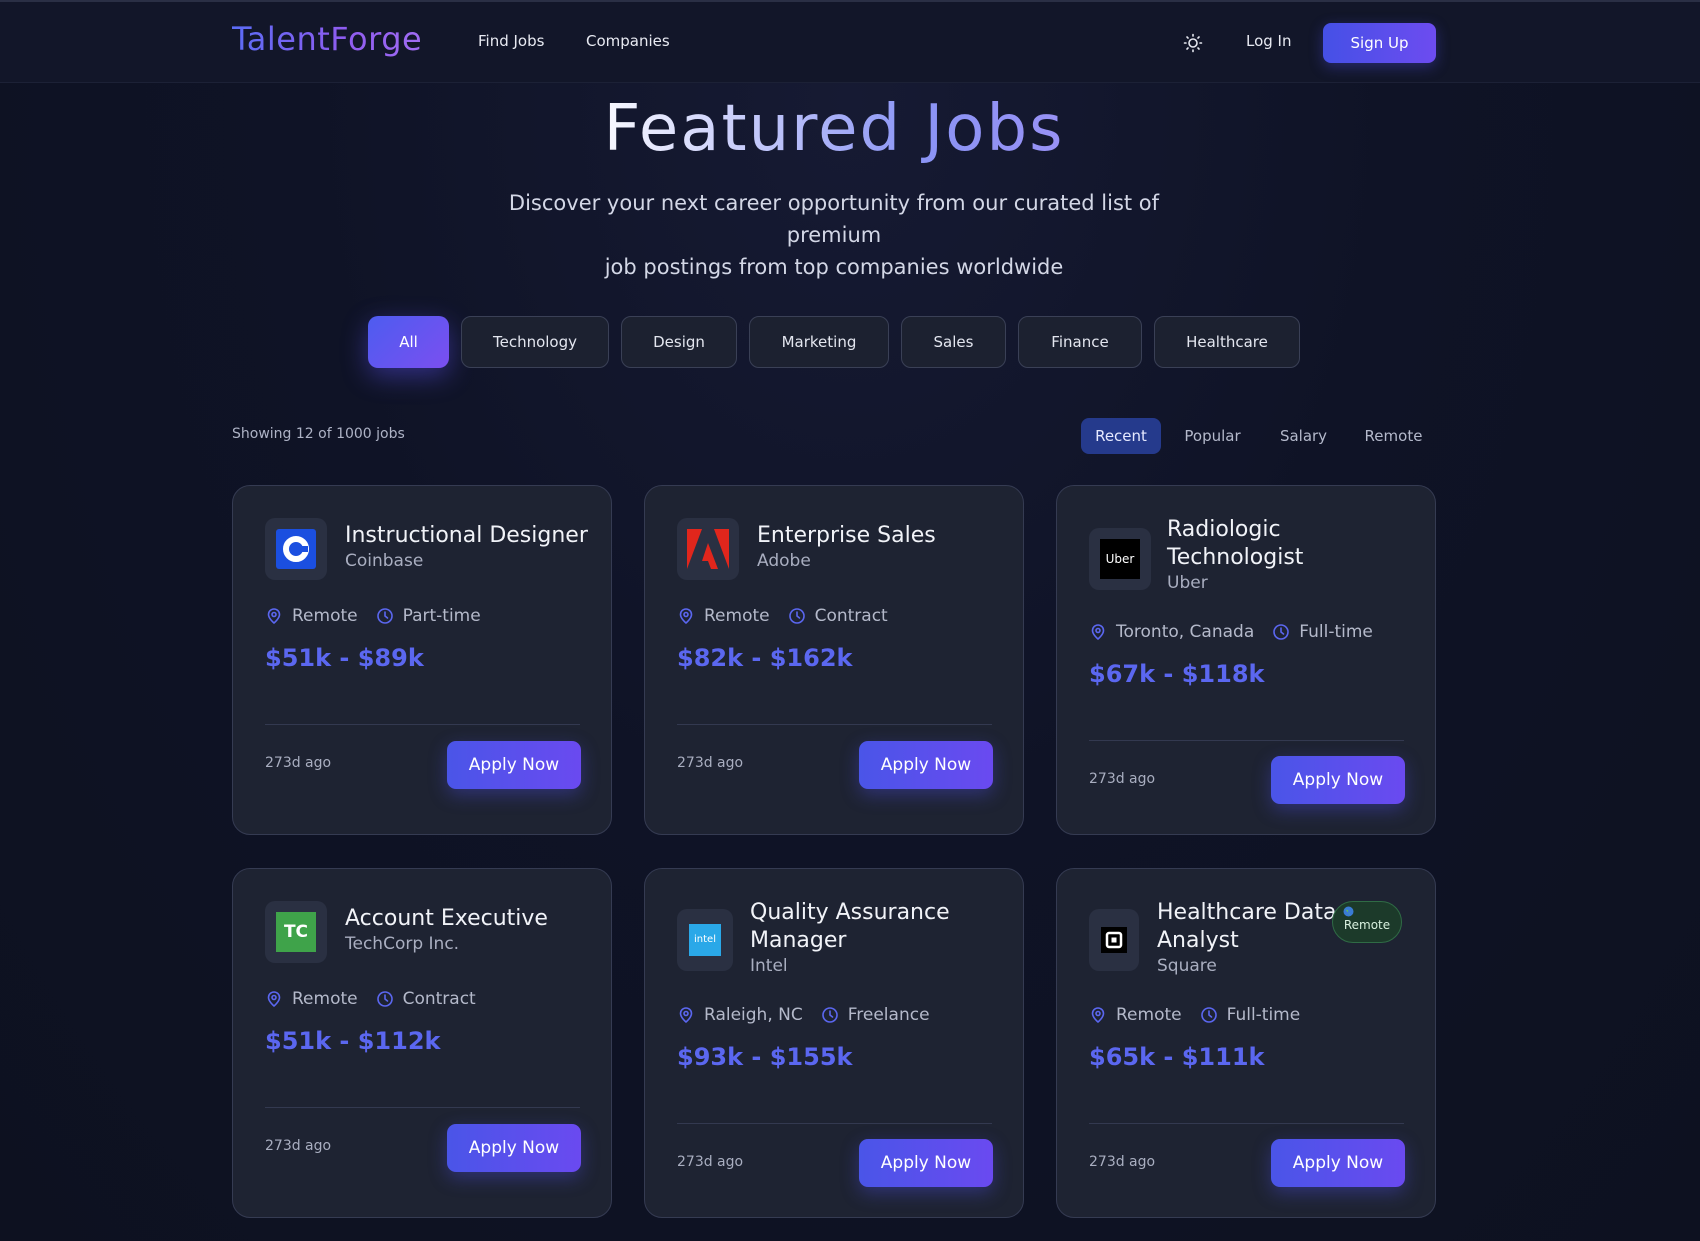  Describe the element at coordinates (803, 1015) in the screenshot. I see `job-meta: Raleigh, NC Freelance` at that location.